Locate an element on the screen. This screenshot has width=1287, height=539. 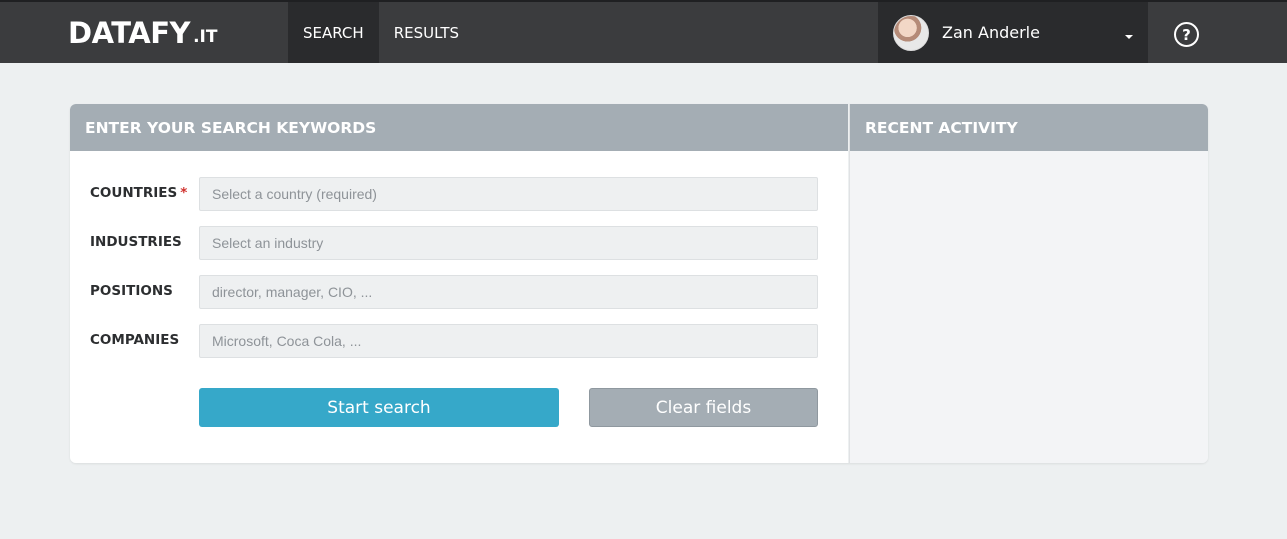
logo-ext-text: .IT is located at coordinates (205, 37).